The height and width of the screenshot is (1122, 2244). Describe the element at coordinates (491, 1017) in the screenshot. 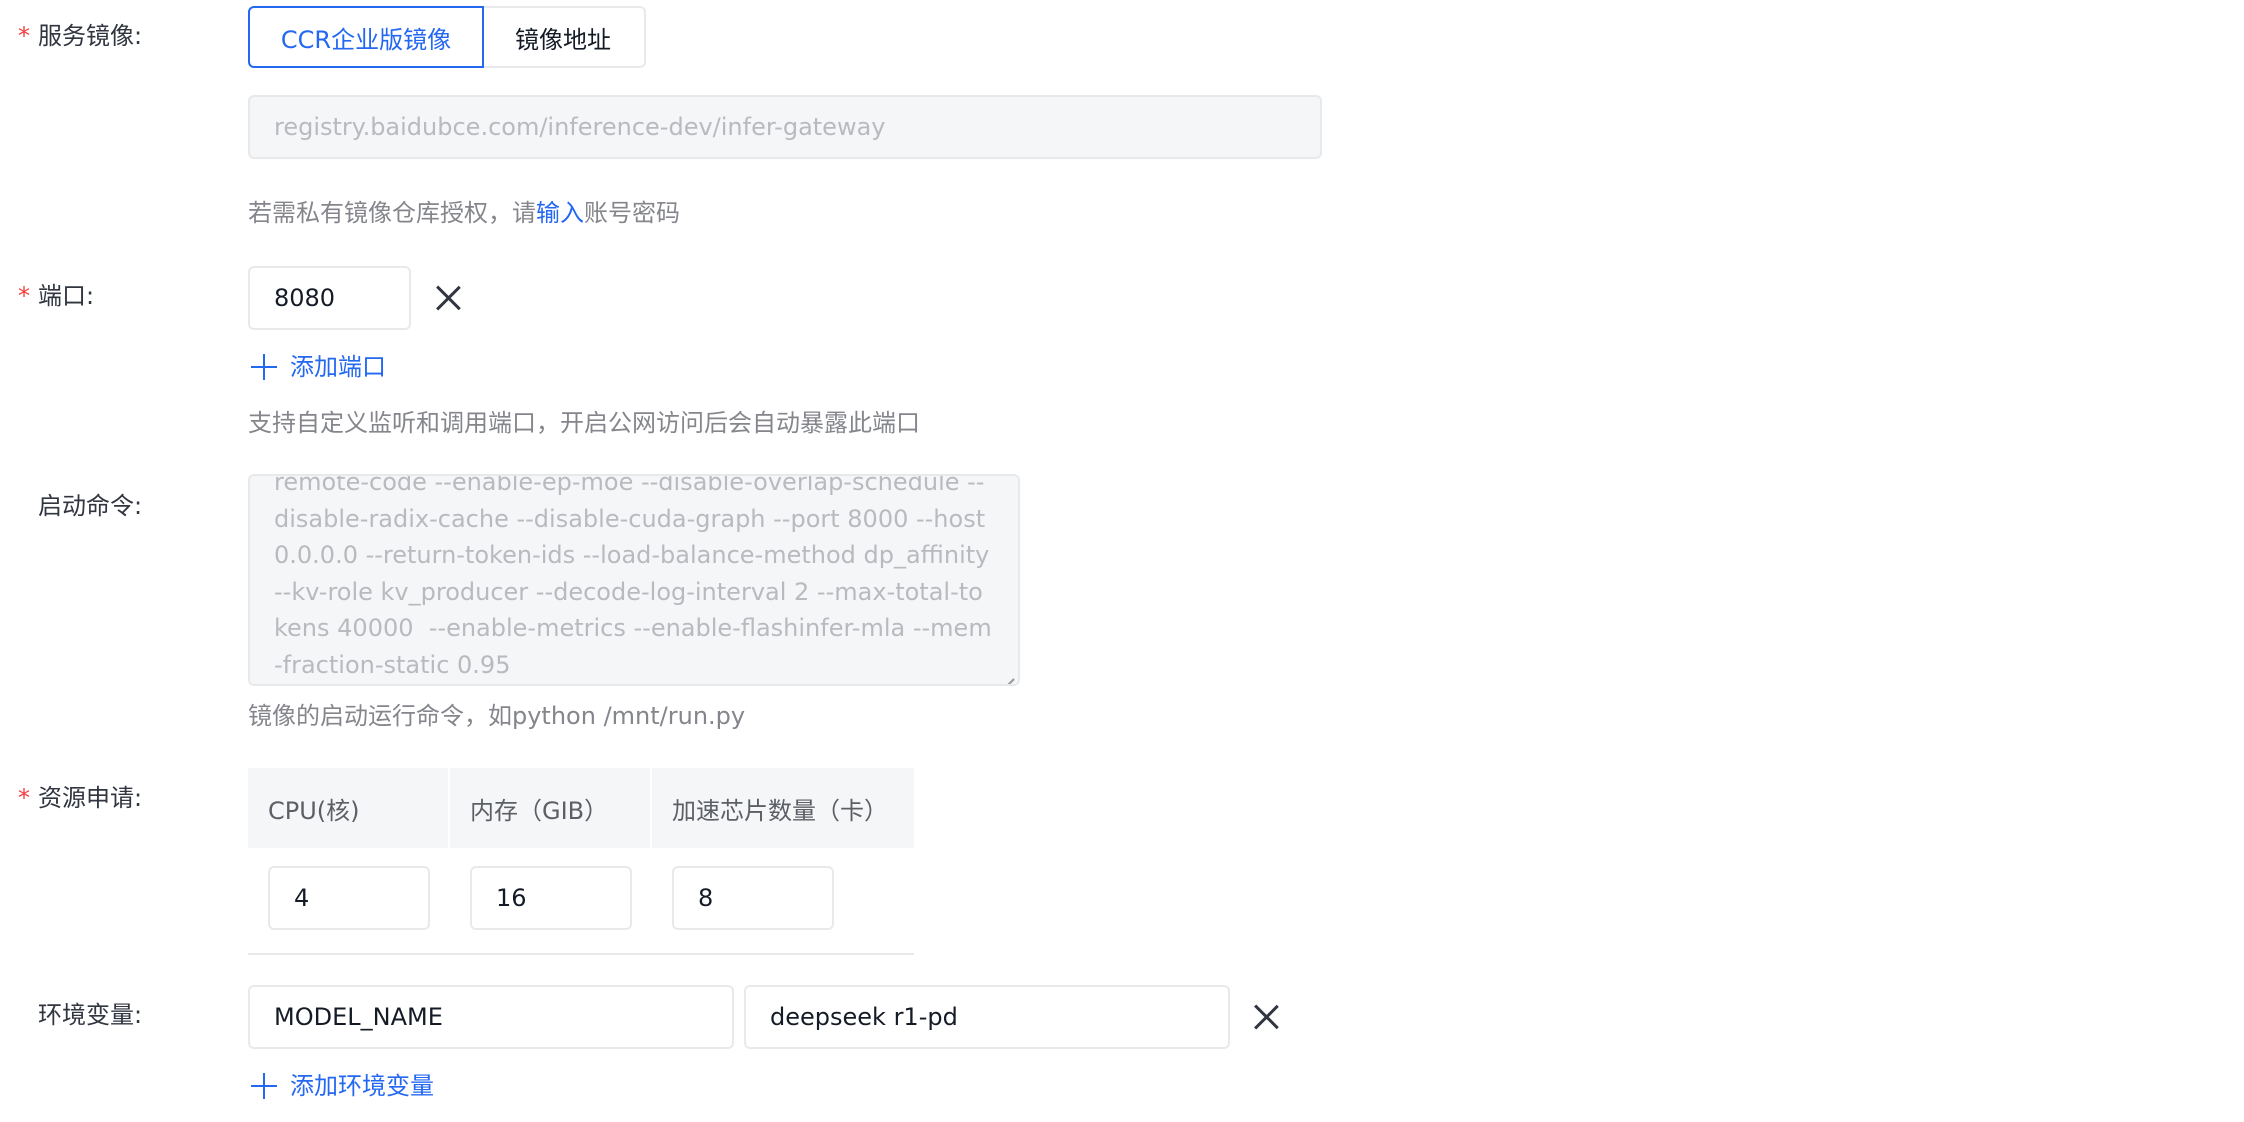

I see `env-key-input: MODEL_NAME` at that location.